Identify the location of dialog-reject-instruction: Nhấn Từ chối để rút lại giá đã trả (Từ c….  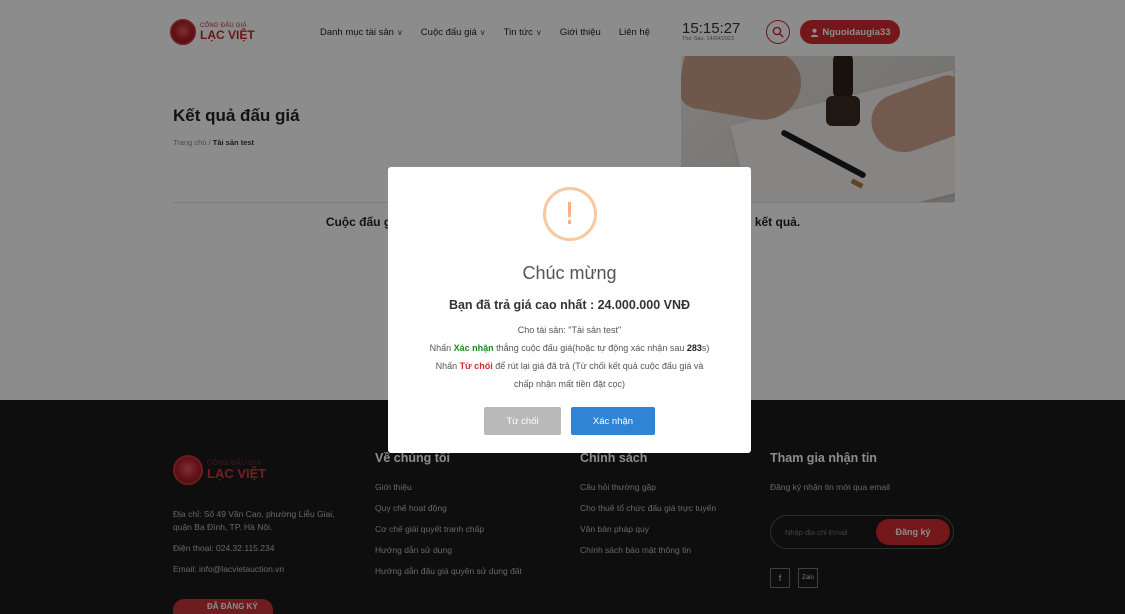
(569, 366).